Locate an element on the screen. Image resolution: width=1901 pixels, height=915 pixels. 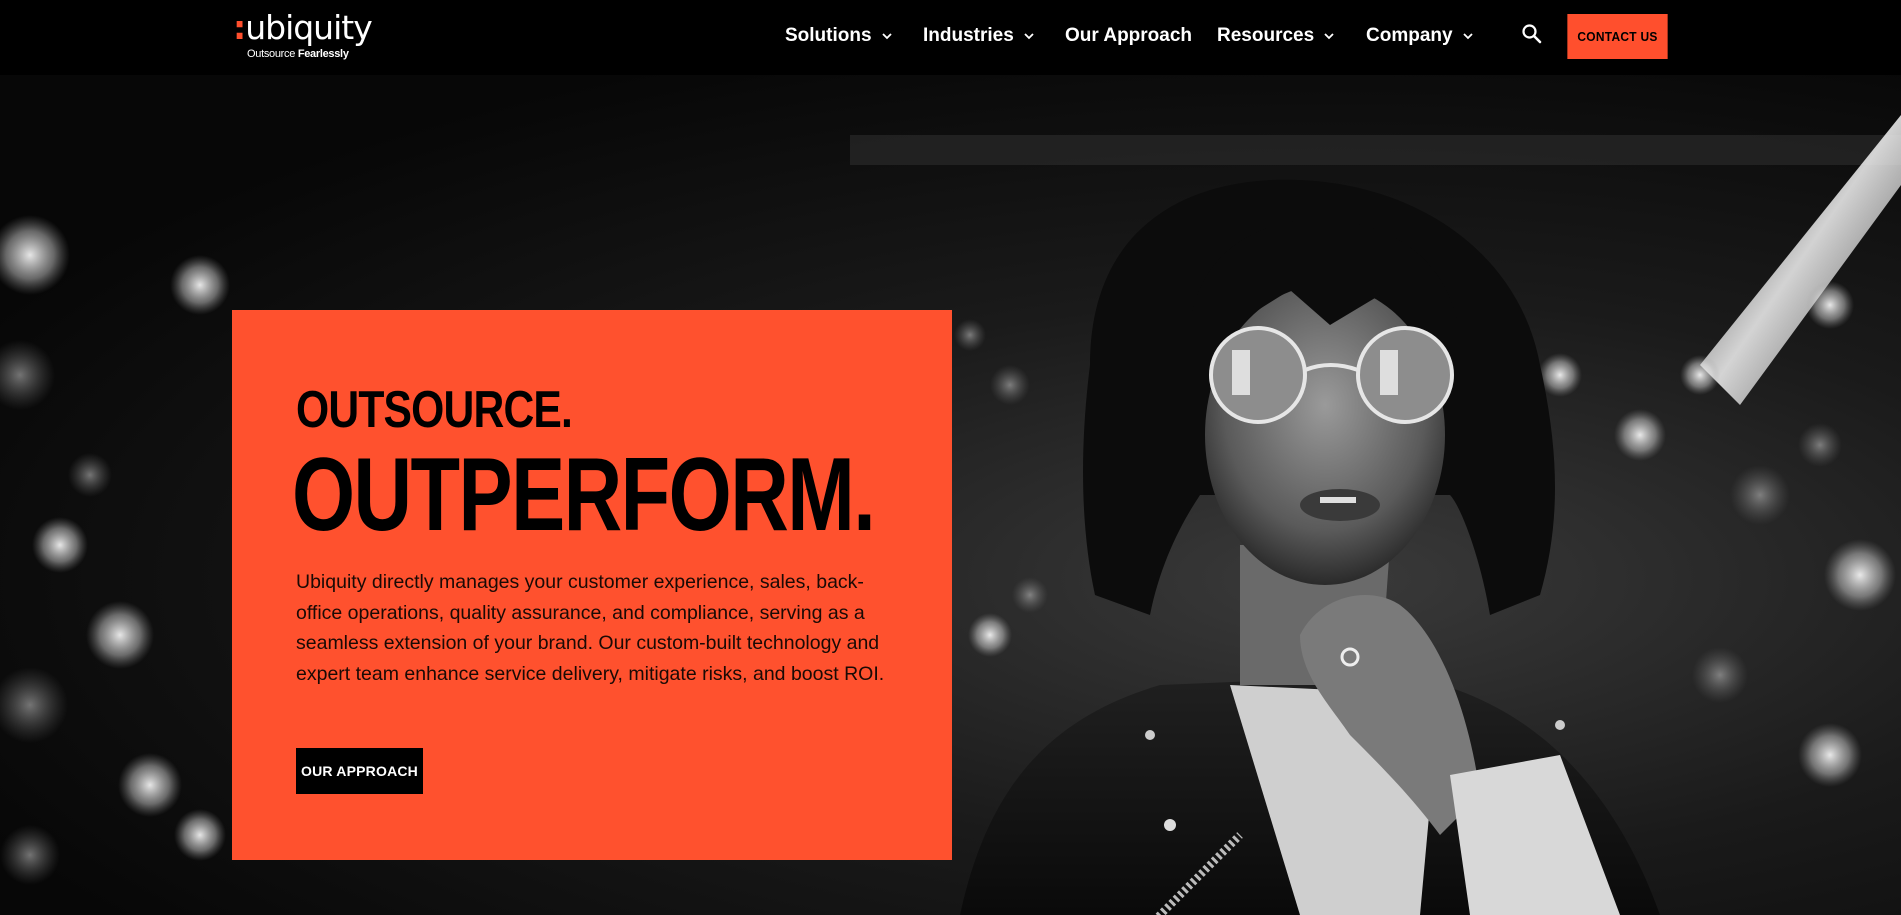
nav-label: Our Approach is located at coordinates (1129, 35).